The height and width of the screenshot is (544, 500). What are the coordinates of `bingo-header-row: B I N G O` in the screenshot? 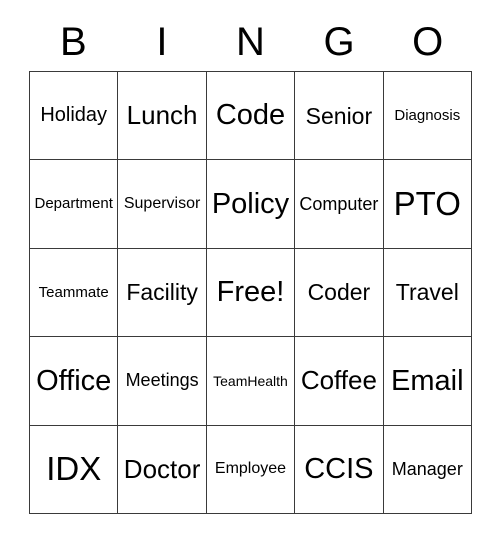 It's located at (250, 41).